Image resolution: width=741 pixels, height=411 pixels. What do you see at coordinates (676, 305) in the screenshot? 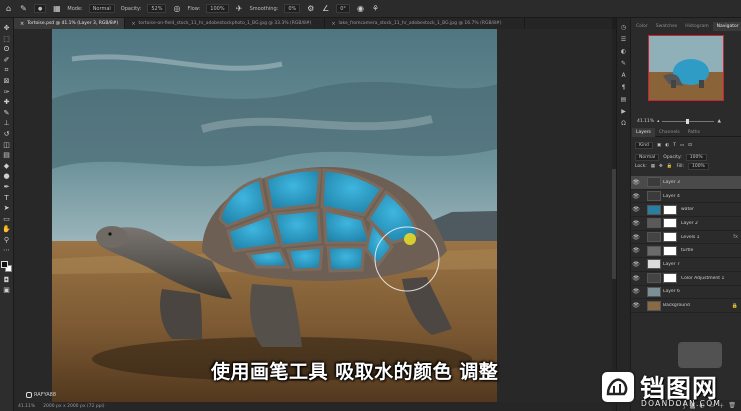
I see `layer-name: Background` at bounding box center [676, 305].